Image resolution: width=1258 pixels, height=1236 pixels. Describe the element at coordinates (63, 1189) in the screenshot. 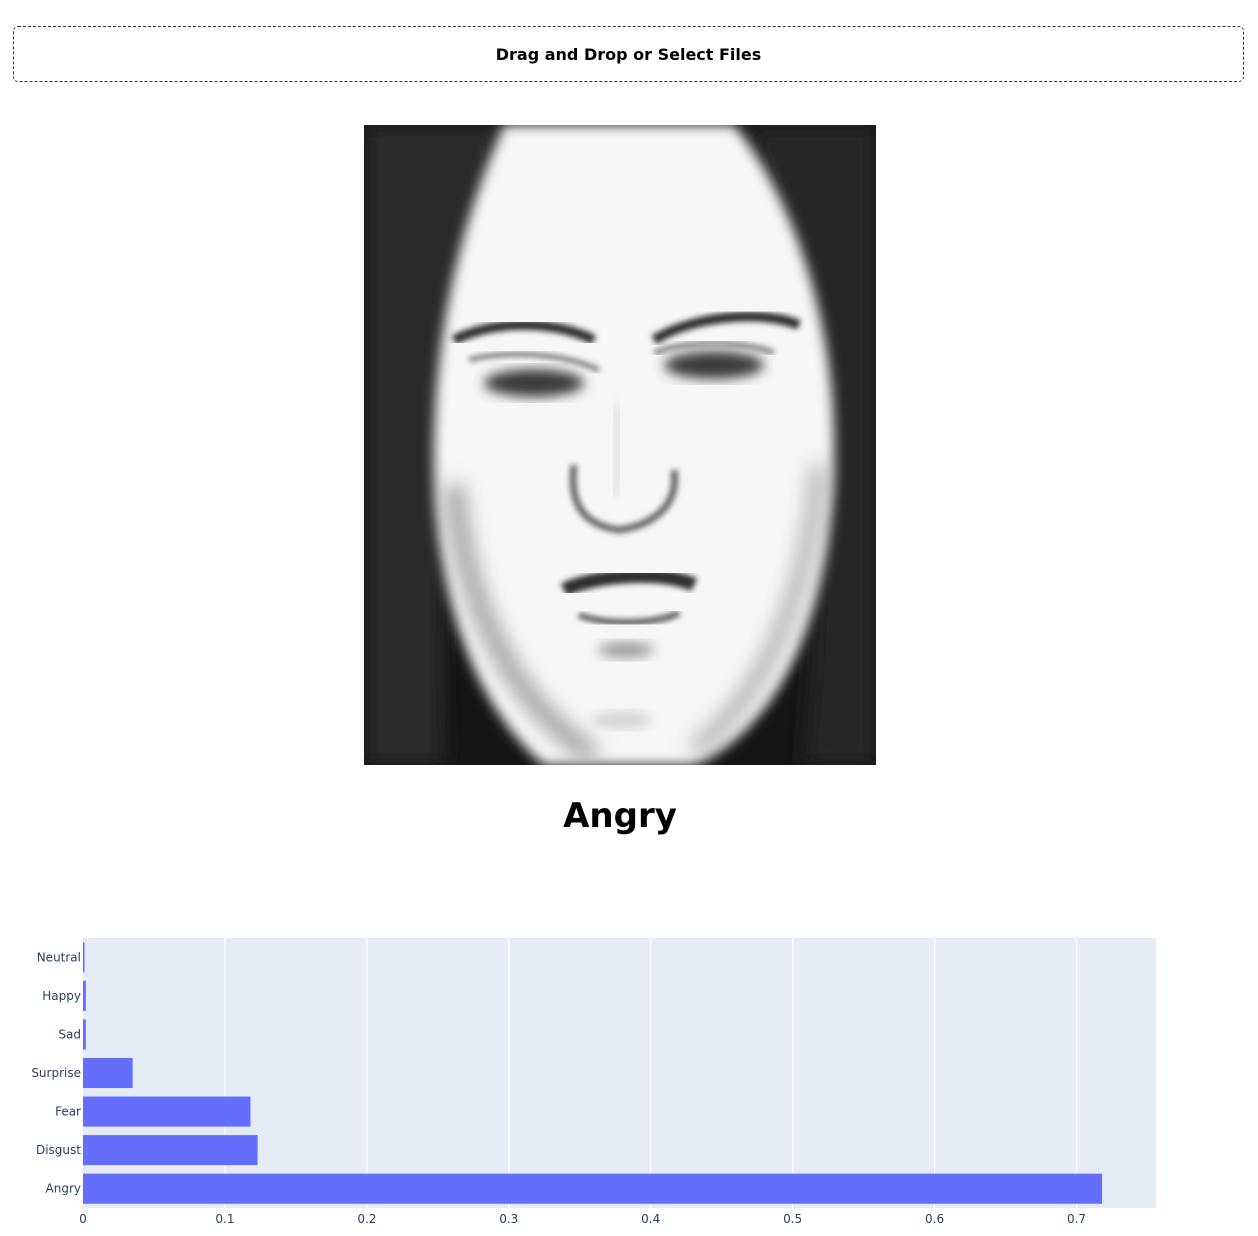

I see `y-tick-label-angry: Angry` at that location.